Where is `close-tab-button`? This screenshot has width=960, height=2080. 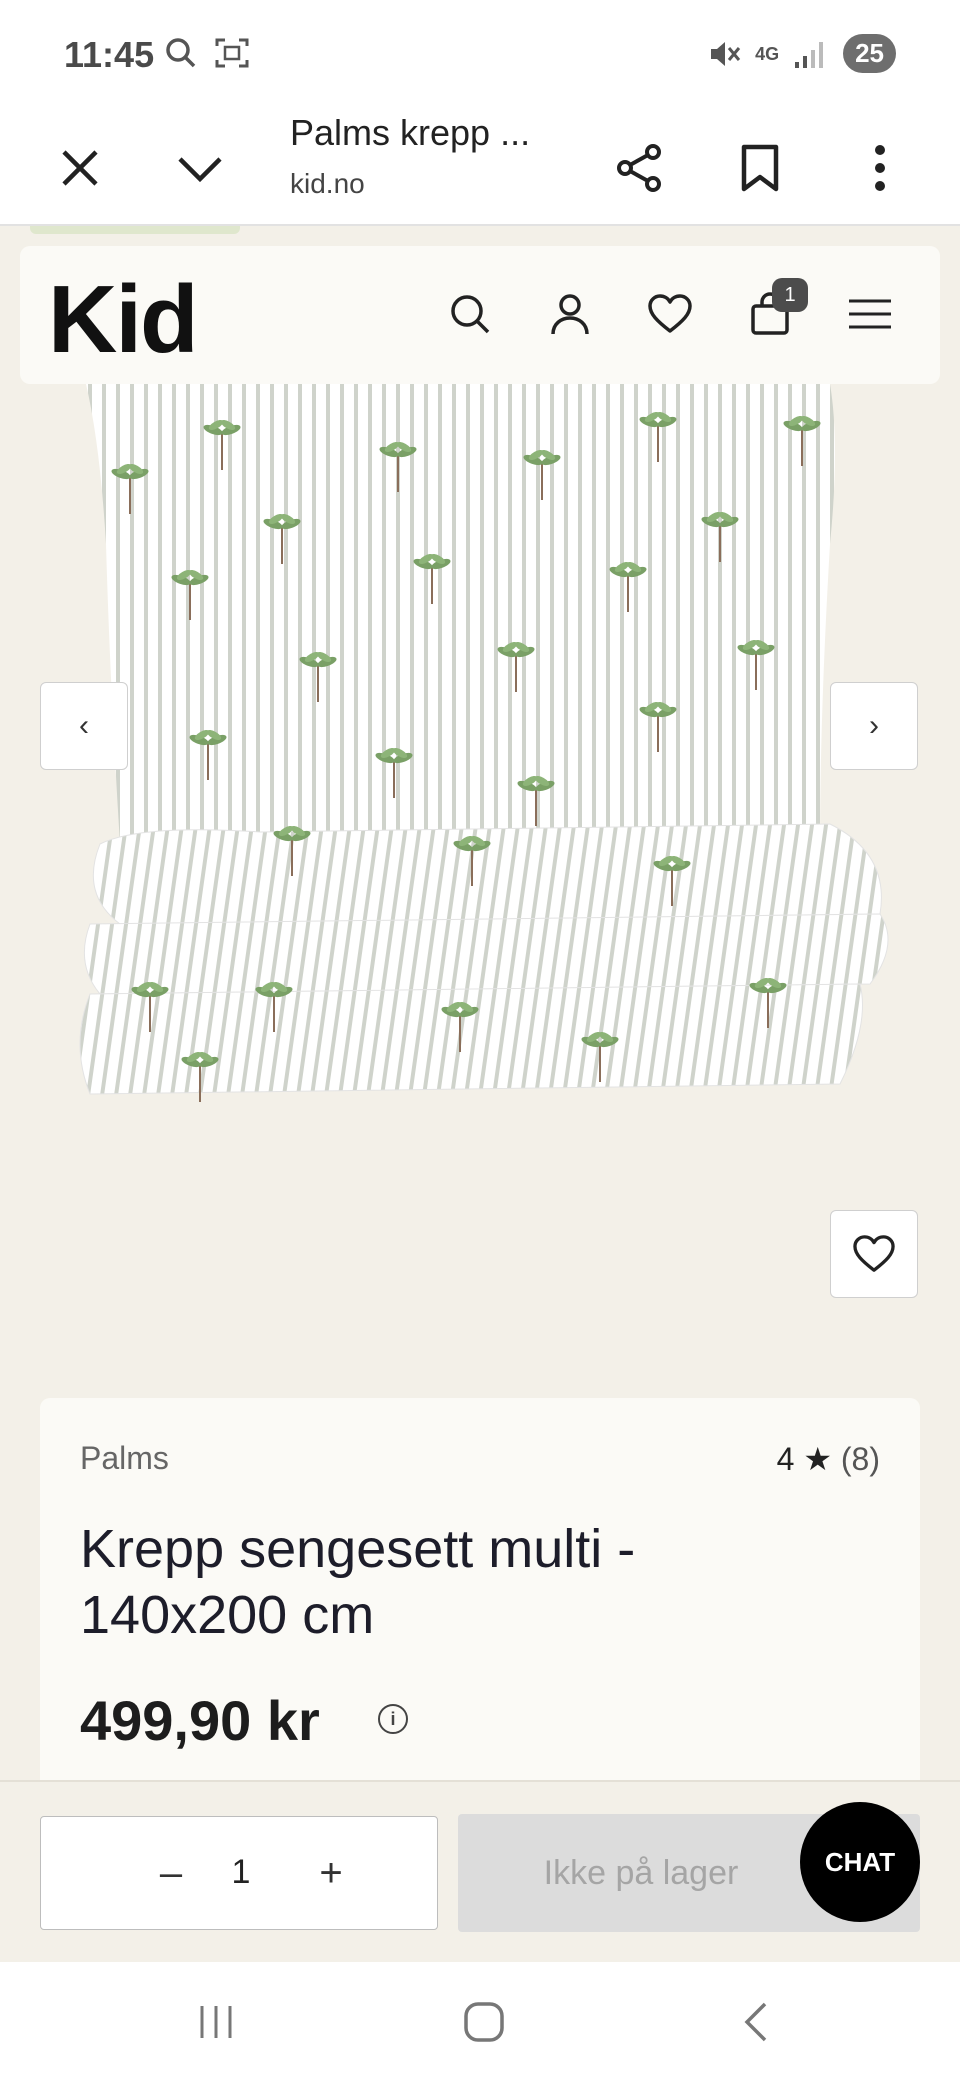 close-tab-button is located at coordinates (80, 168).